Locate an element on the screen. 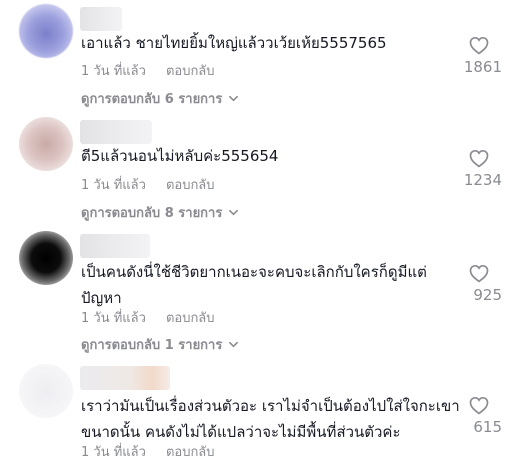 The width and height of the screenshot is (530, 471). heart-outline-icon is located at coordinates (479, 405).